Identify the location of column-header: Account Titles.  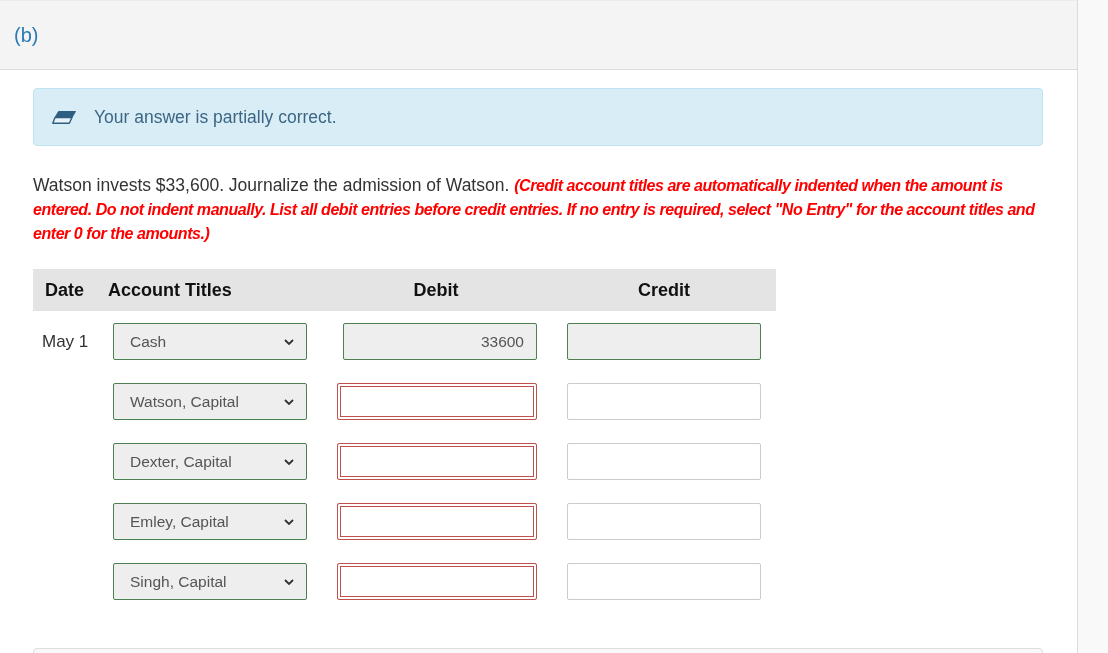
(170, 290).